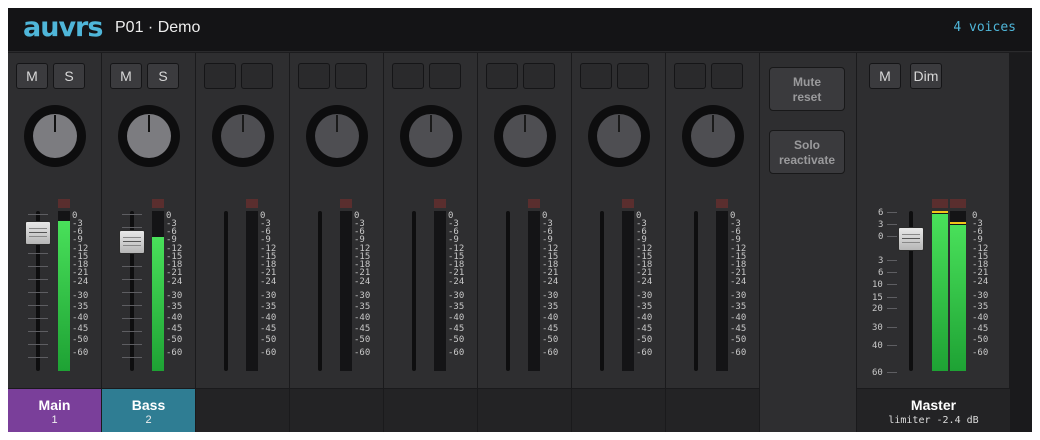 The width and height of the screenshot is (1040, 440). I want to click on channel-label: Bass 2, so click(148, 410).